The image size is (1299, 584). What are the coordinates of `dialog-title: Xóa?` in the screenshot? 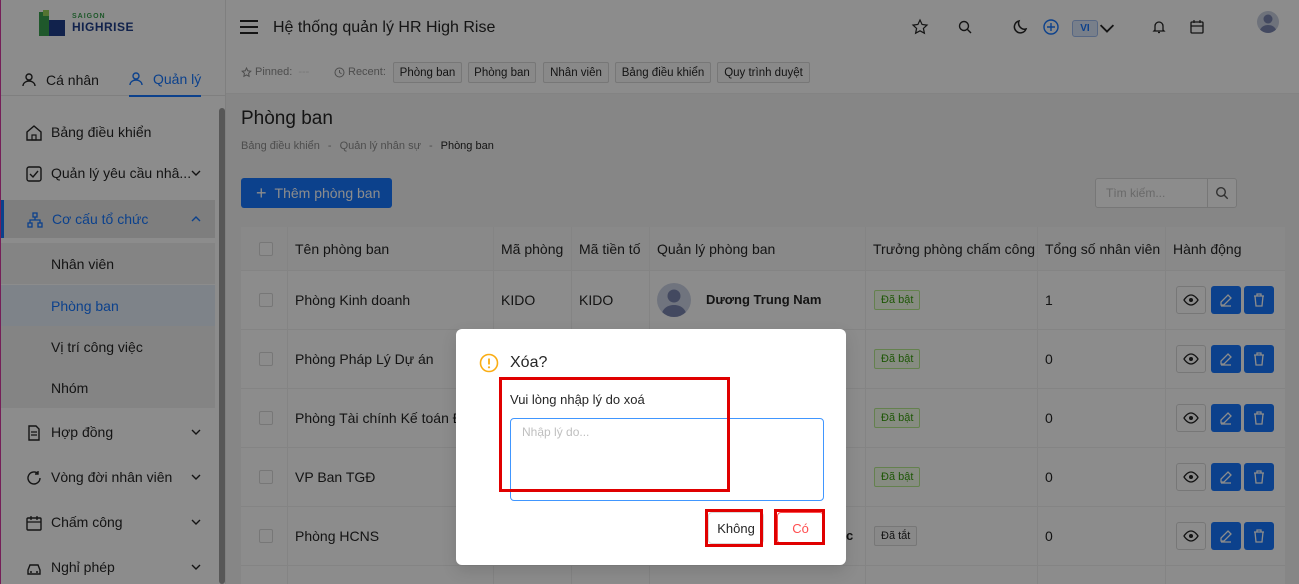 It's located at (529, 362).